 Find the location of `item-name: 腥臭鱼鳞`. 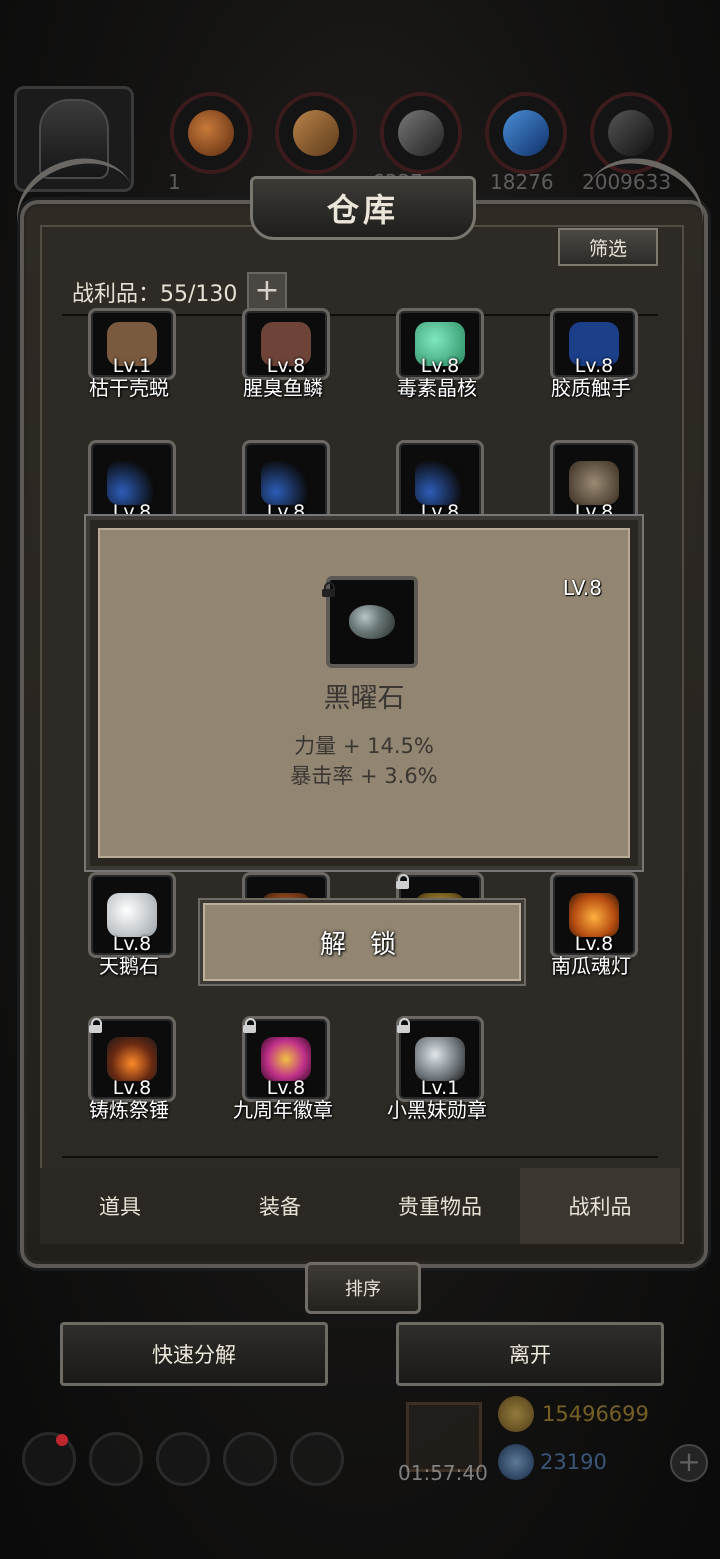

item-name: 腥臭鱼鳞 is located at coordinates (283, 388).